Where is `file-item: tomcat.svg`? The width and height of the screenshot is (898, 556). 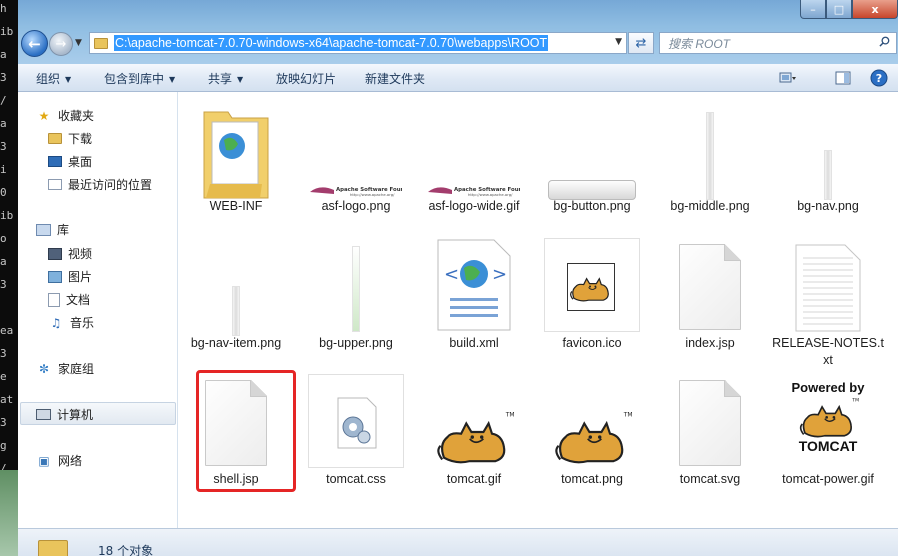 file-item: tomcat.svg is located at coordinates (710, 438).